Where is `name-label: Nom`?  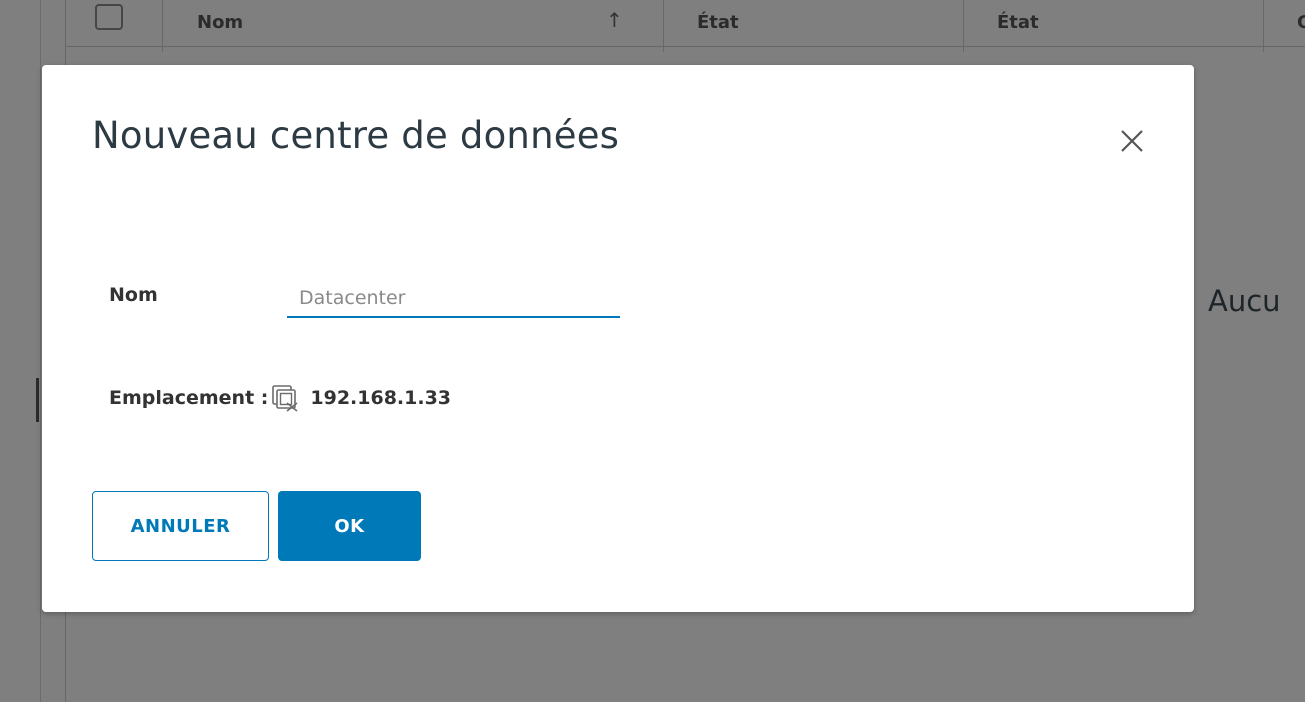 name-label: Nom is located at coordinates (133, 295).